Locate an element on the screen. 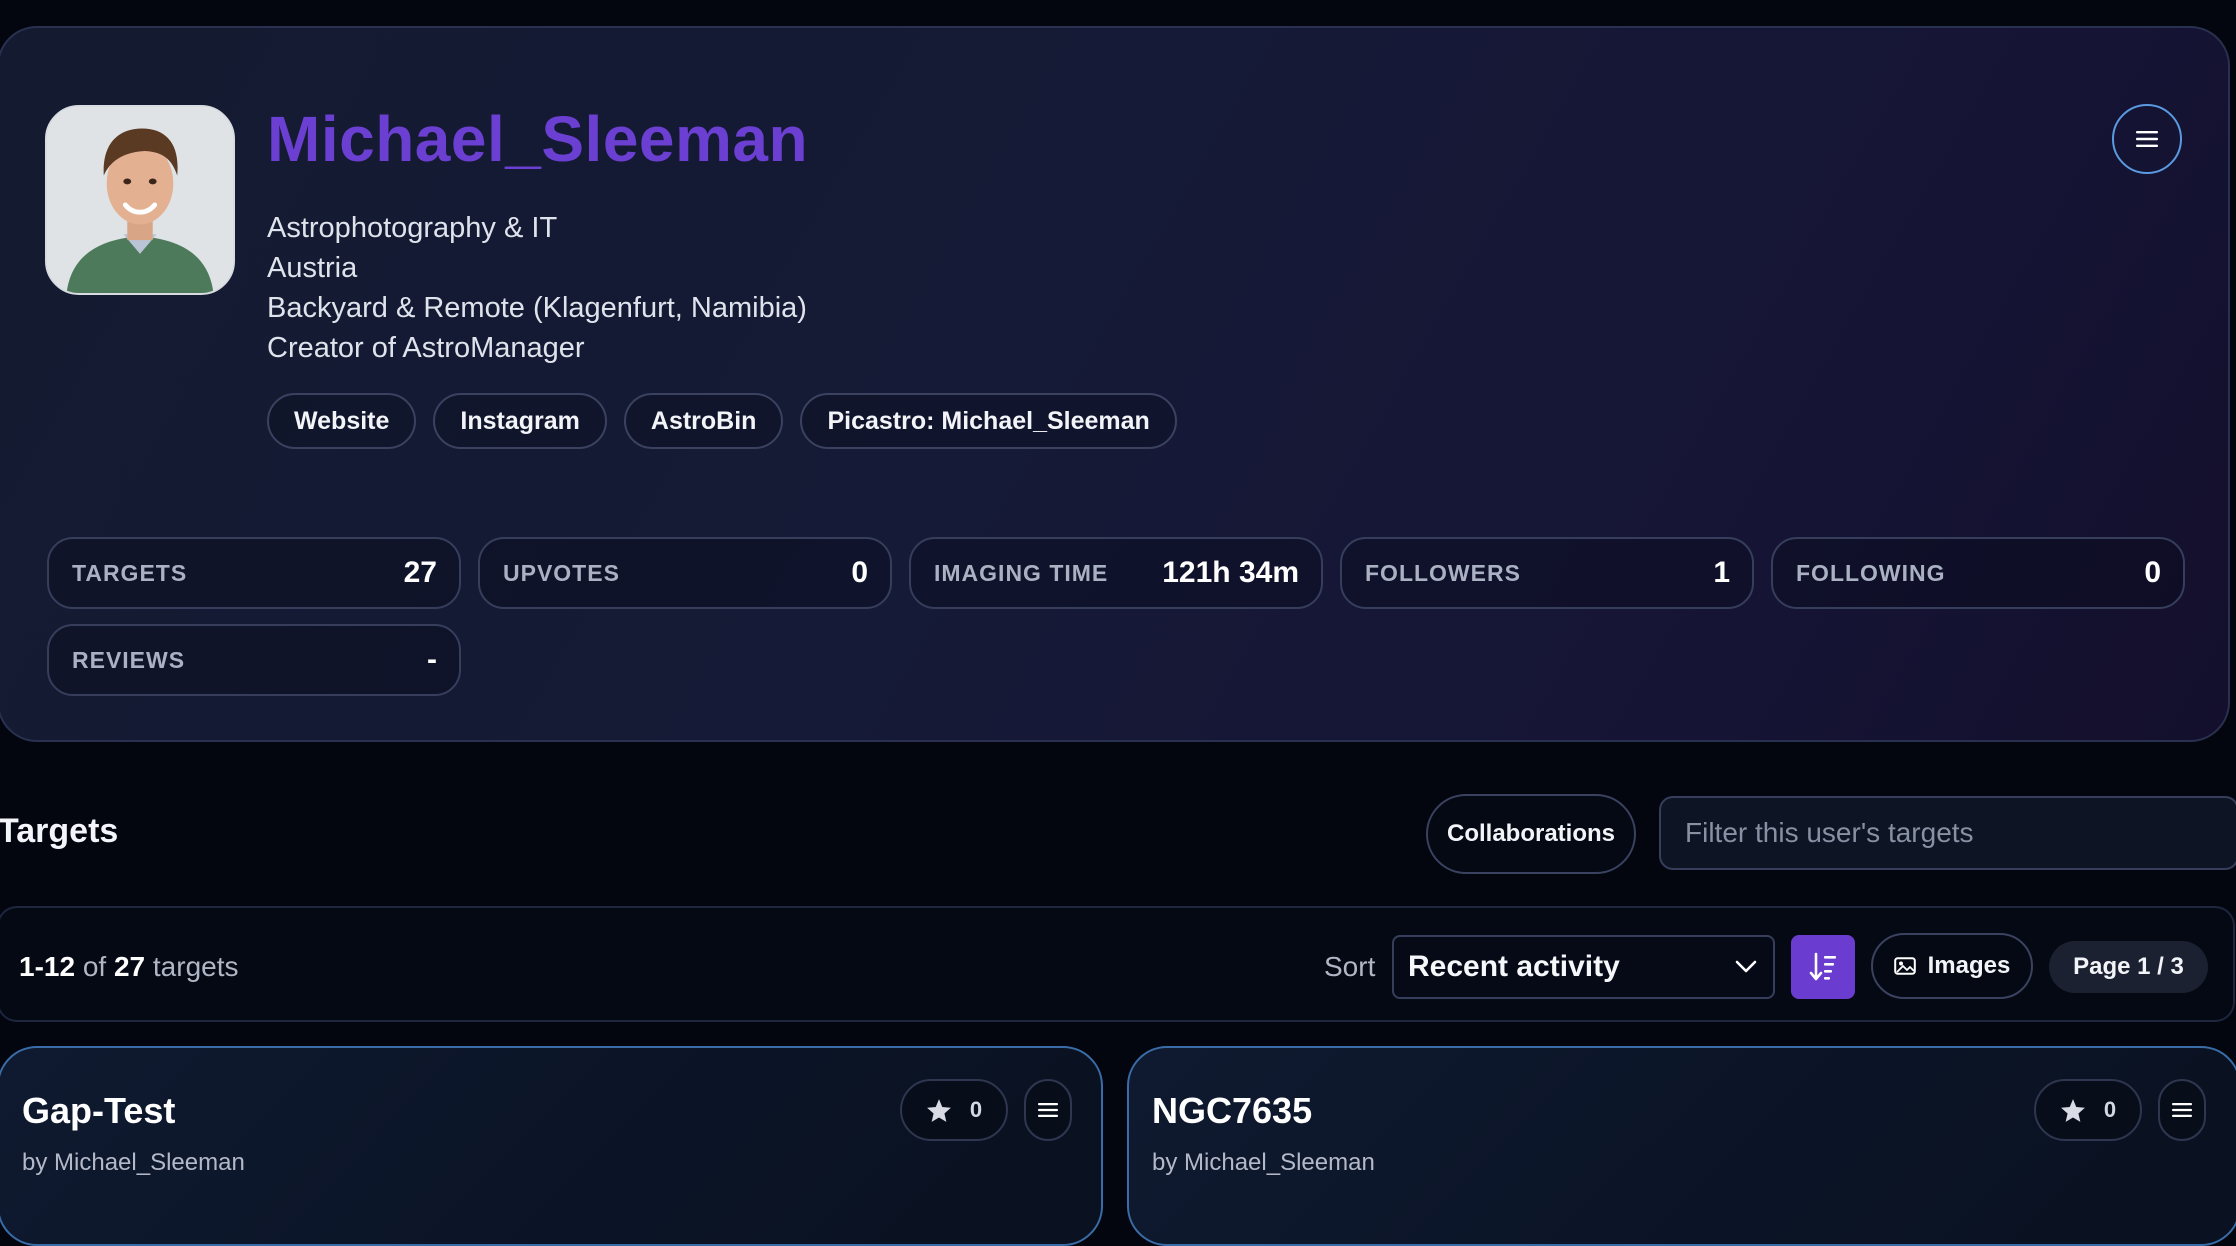 The width and height of the screenshot is (2236, 1246). stat-upvotes: UPVOTES 0 is located at coordinates (685, 573).